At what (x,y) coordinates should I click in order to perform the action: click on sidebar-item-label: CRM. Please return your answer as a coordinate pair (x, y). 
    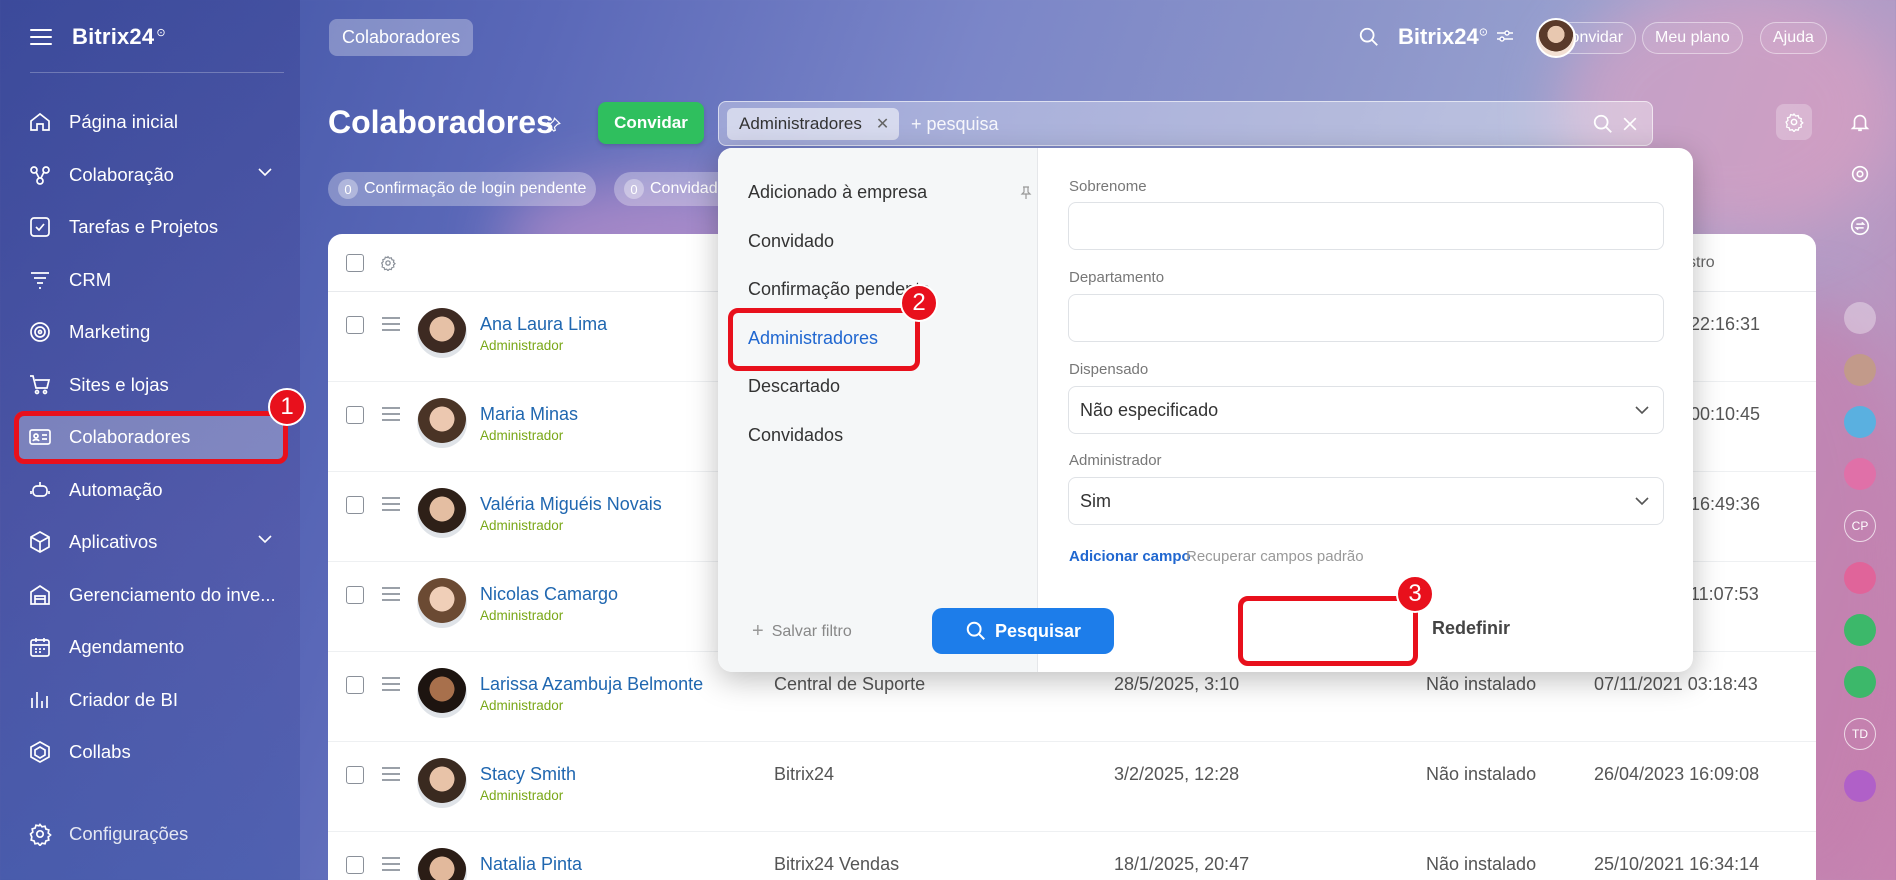
    Looking at the image, I should click on (90, 279).